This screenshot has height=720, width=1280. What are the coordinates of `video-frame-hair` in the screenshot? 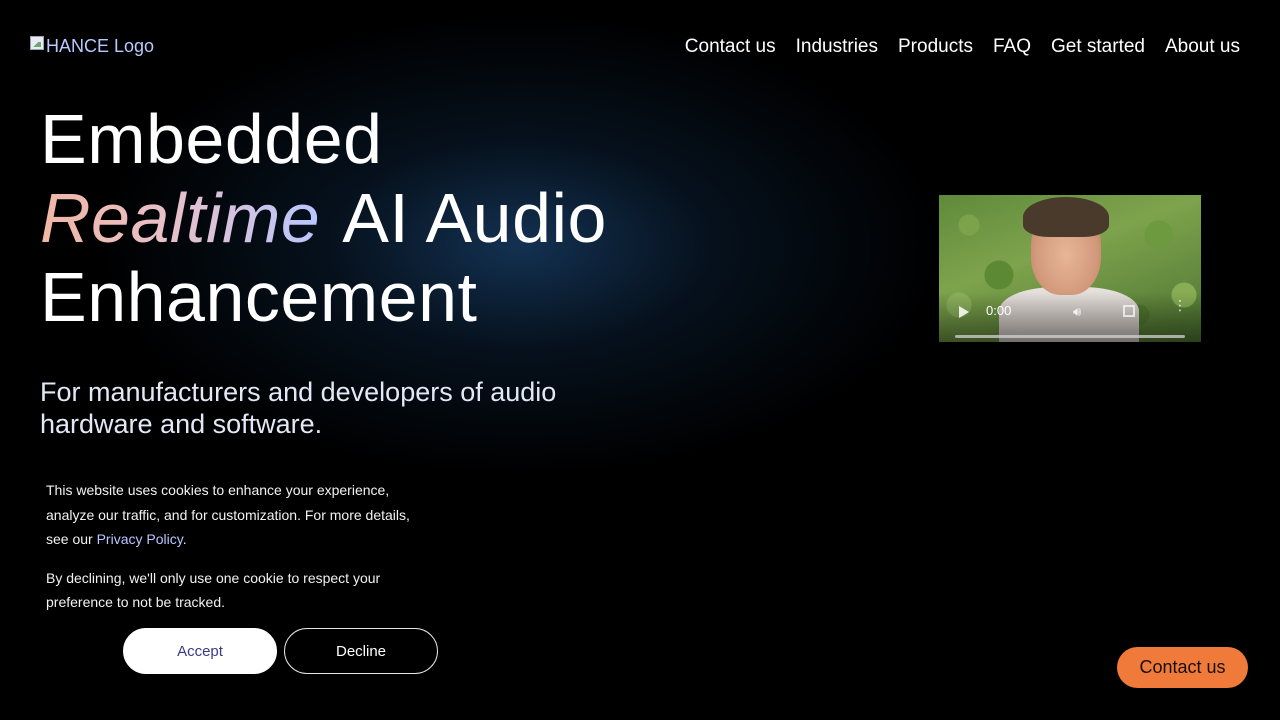 It's located at (1066, 217).